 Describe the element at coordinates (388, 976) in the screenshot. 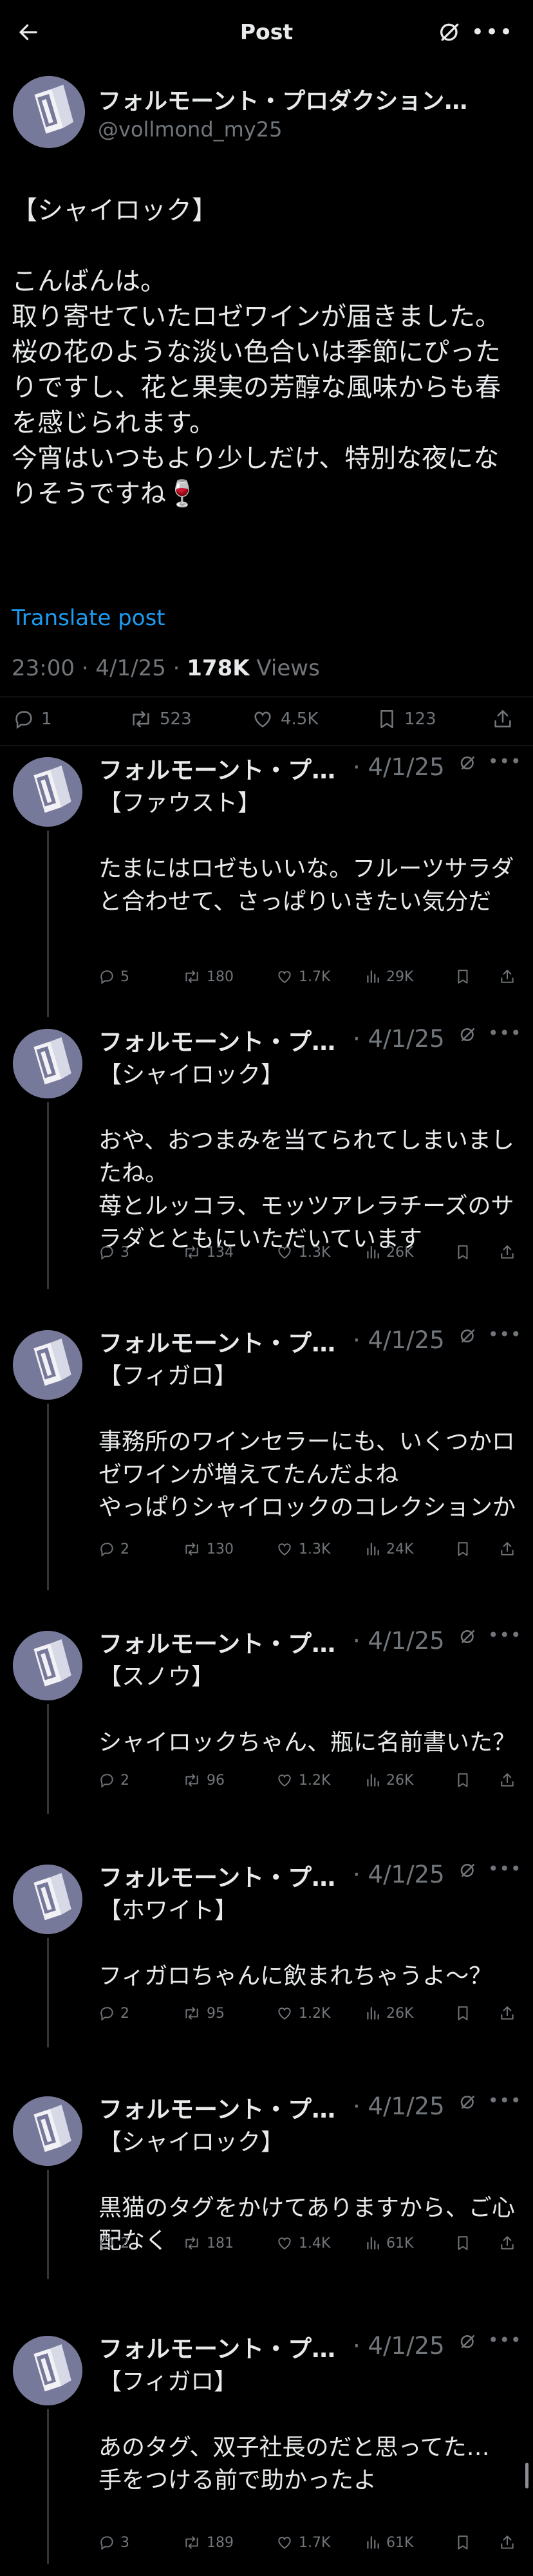

I see `views-button: 29K` at that location.